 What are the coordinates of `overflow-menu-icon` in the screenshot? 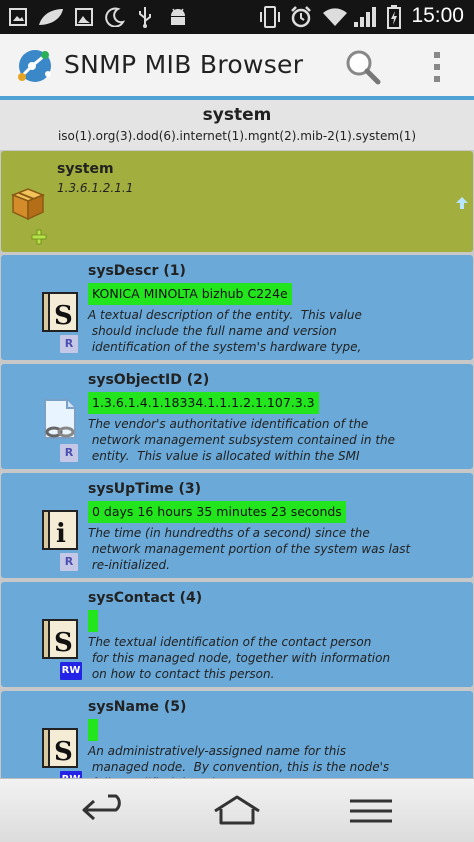 It's located at (437, 67).